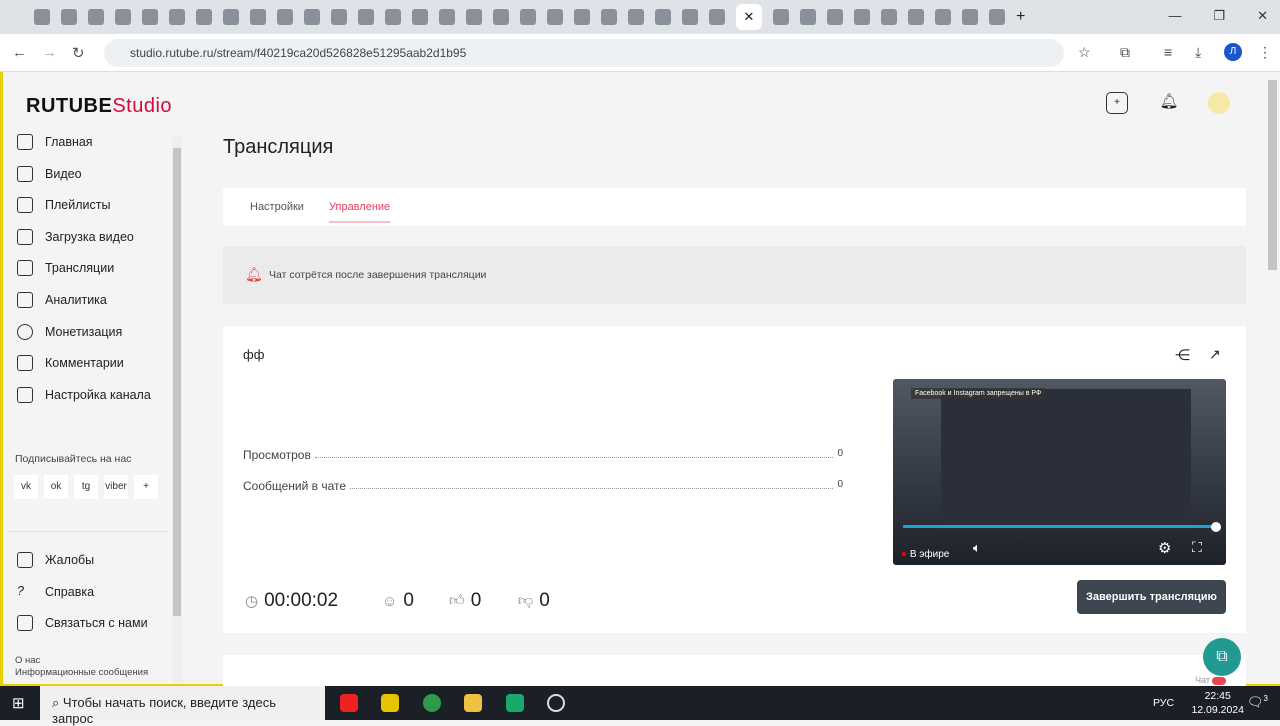  What do you see at coordinates (1216, 527) in the screenshot?
I see `progress-handle` at bounding box center [1216, 527].